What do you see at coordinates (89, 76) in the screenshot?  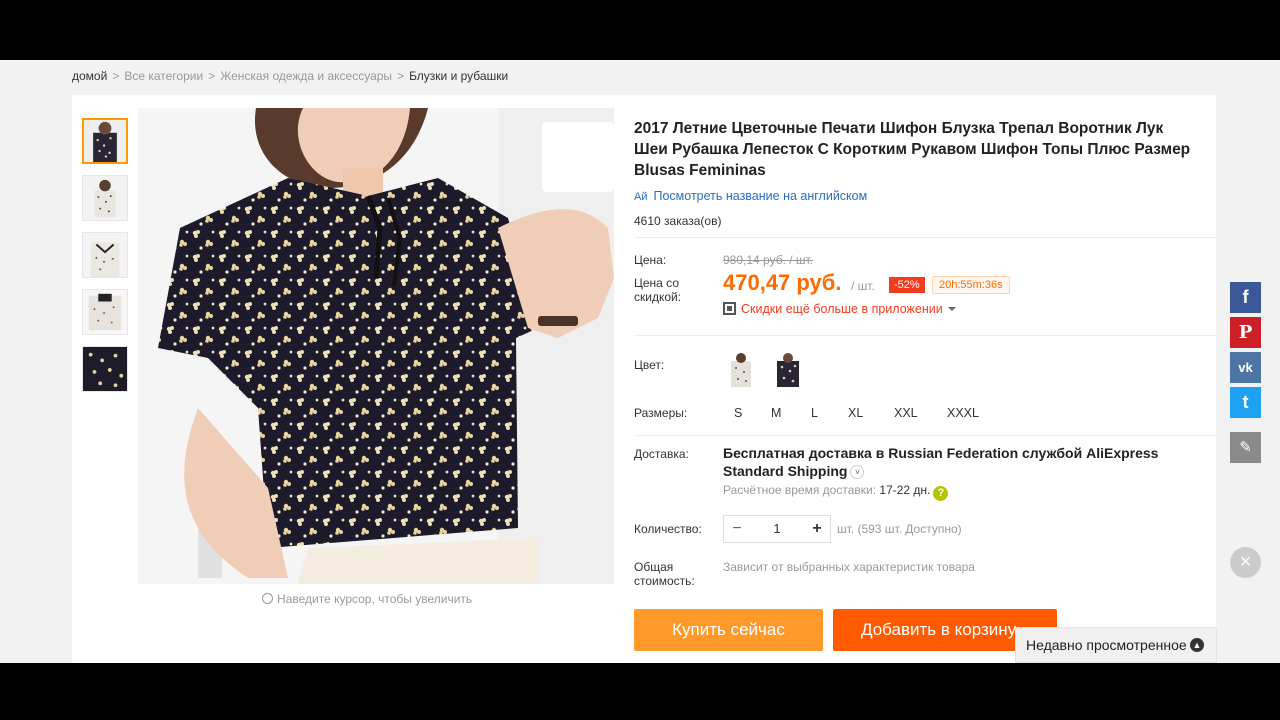 I see `breadcrumb-home-link: домой` at bounding box center [89, 76].